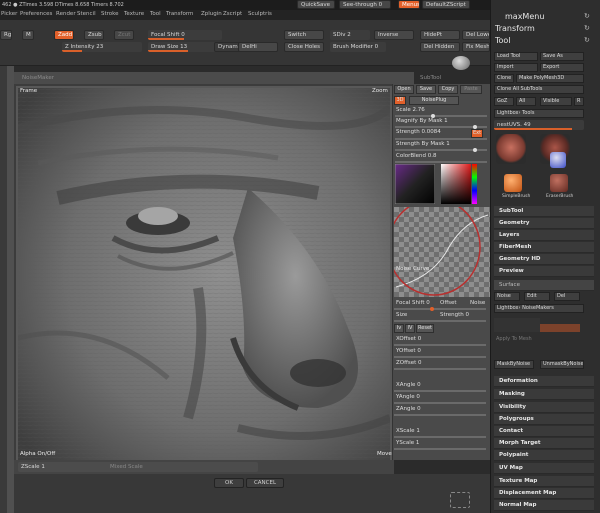 This screenshot has height=513, width=600. I want to click on see-through-slider: See-through 0, so click(365, 4).